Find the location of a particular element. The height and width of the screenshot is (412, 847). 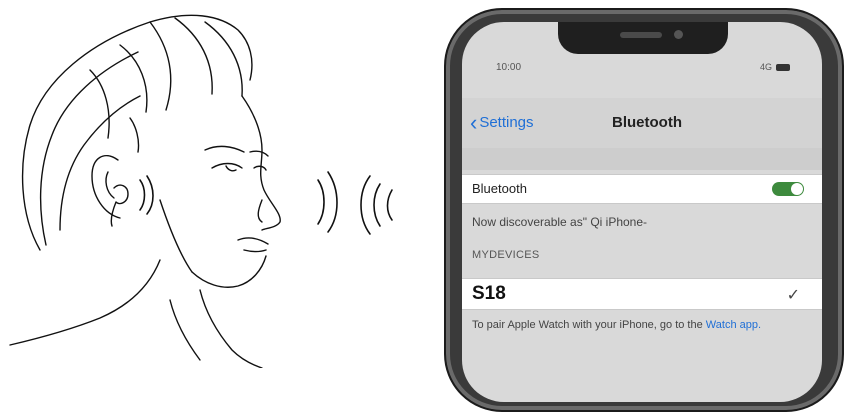

notch is located at coordinates (643, 38).